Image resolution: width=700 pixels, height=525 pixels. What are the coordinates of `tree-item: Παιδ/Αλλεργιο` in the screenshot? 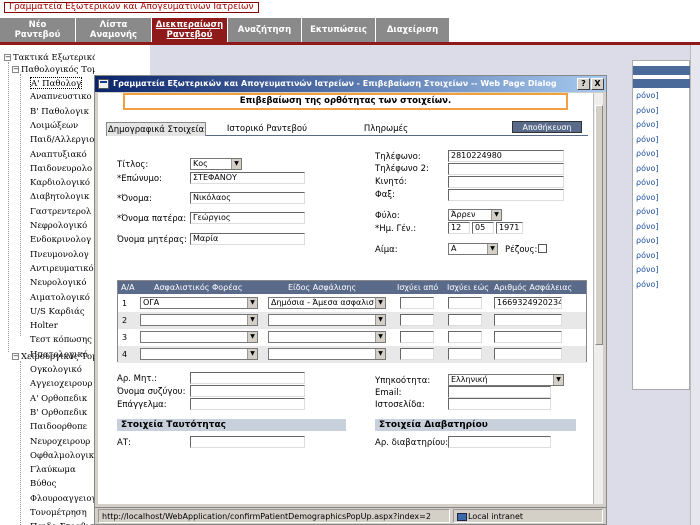 It's located at (62, 140).